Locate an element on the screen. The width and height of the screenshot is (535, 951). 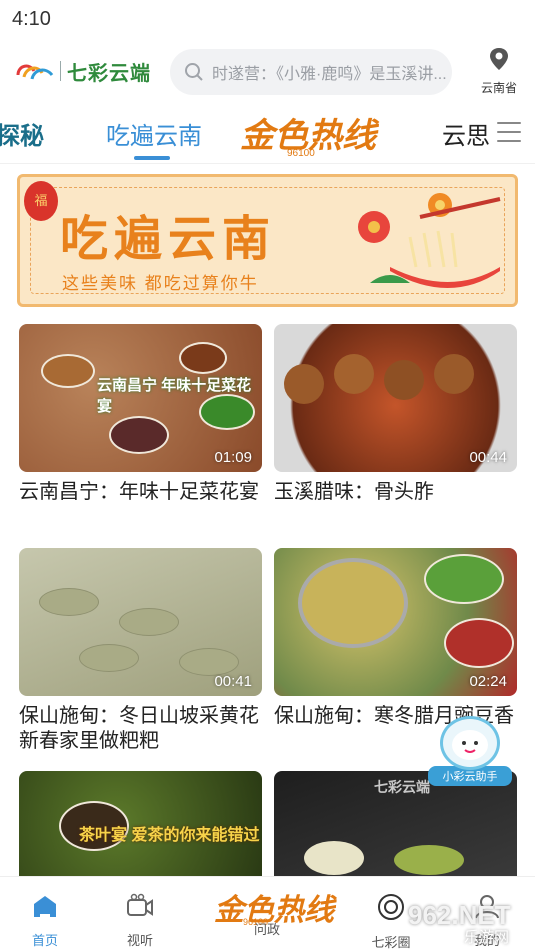
video-thumbnail: 00:41 is located at coordinates (140, 622).